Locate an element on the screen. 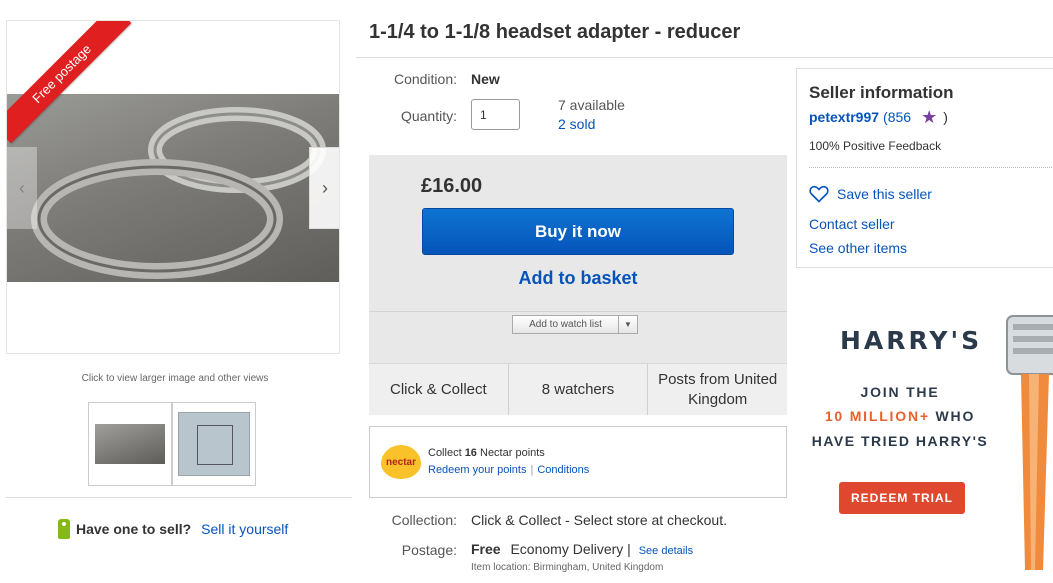  heart-icon is located at coordinates (819, 194).